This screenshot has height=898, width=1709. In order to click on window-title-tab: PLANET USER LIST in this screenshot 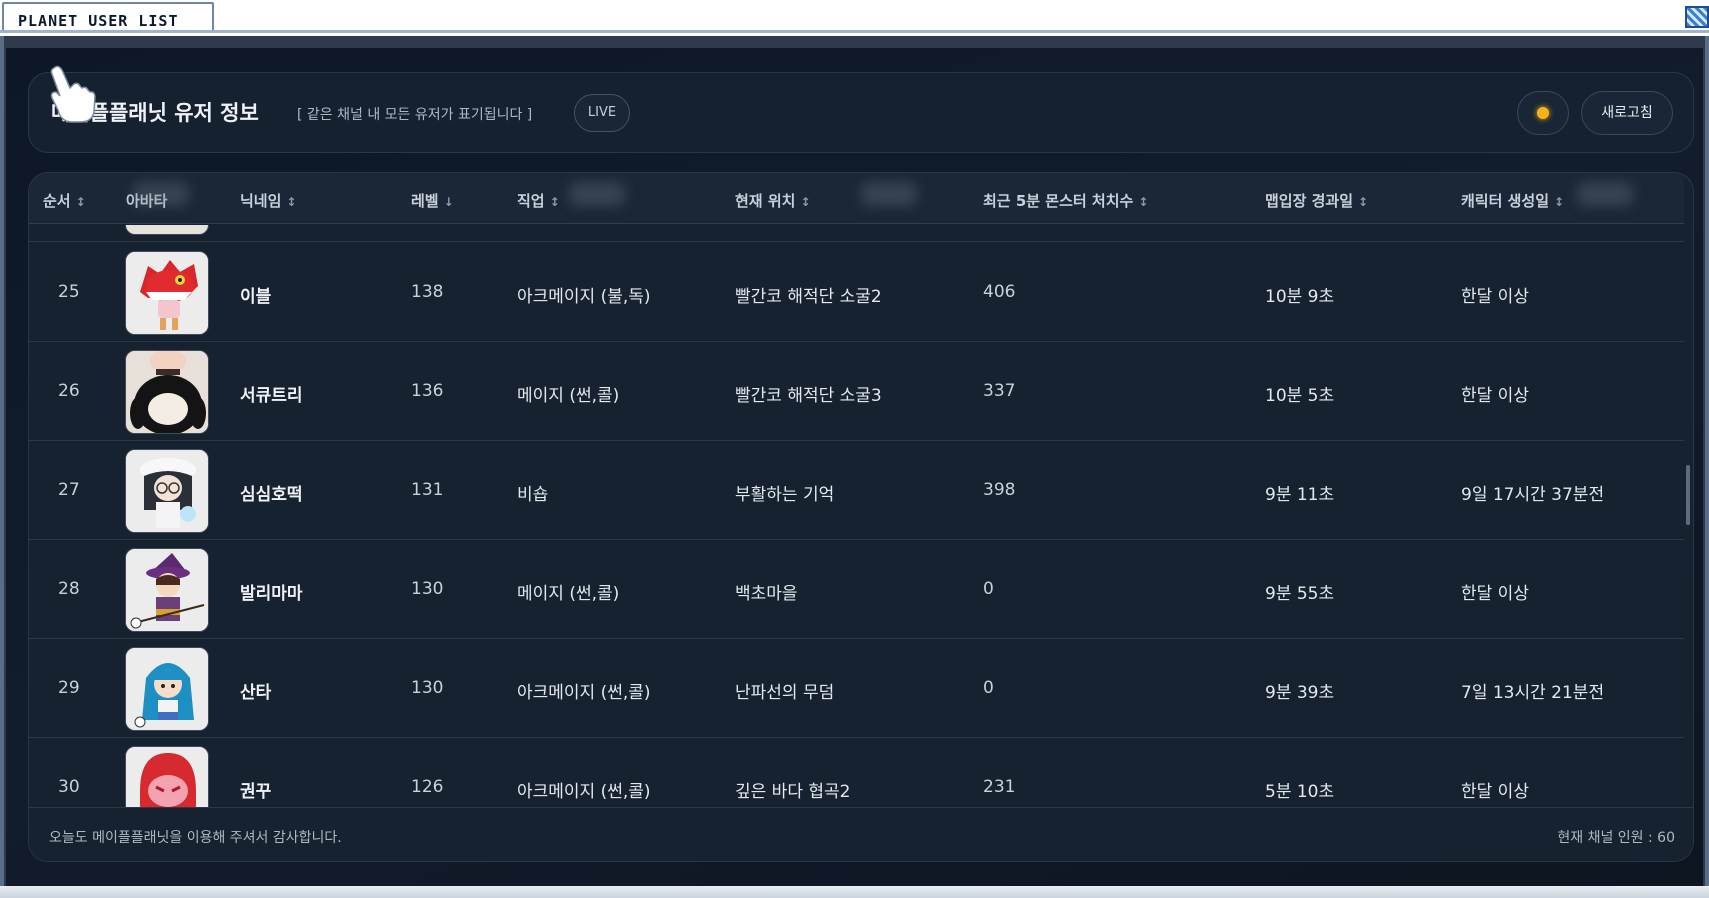, I will do `click(108, 16)`.